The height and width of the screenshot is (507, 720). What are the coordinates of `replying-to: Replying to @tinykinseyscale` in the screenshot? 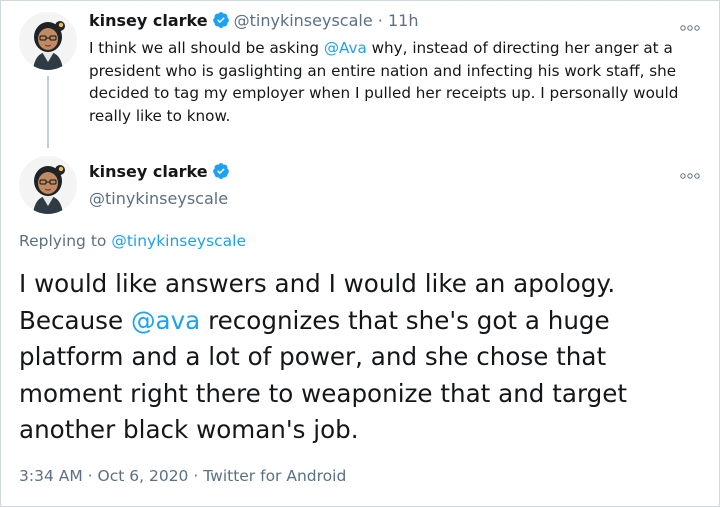 It's located at (132, 241).